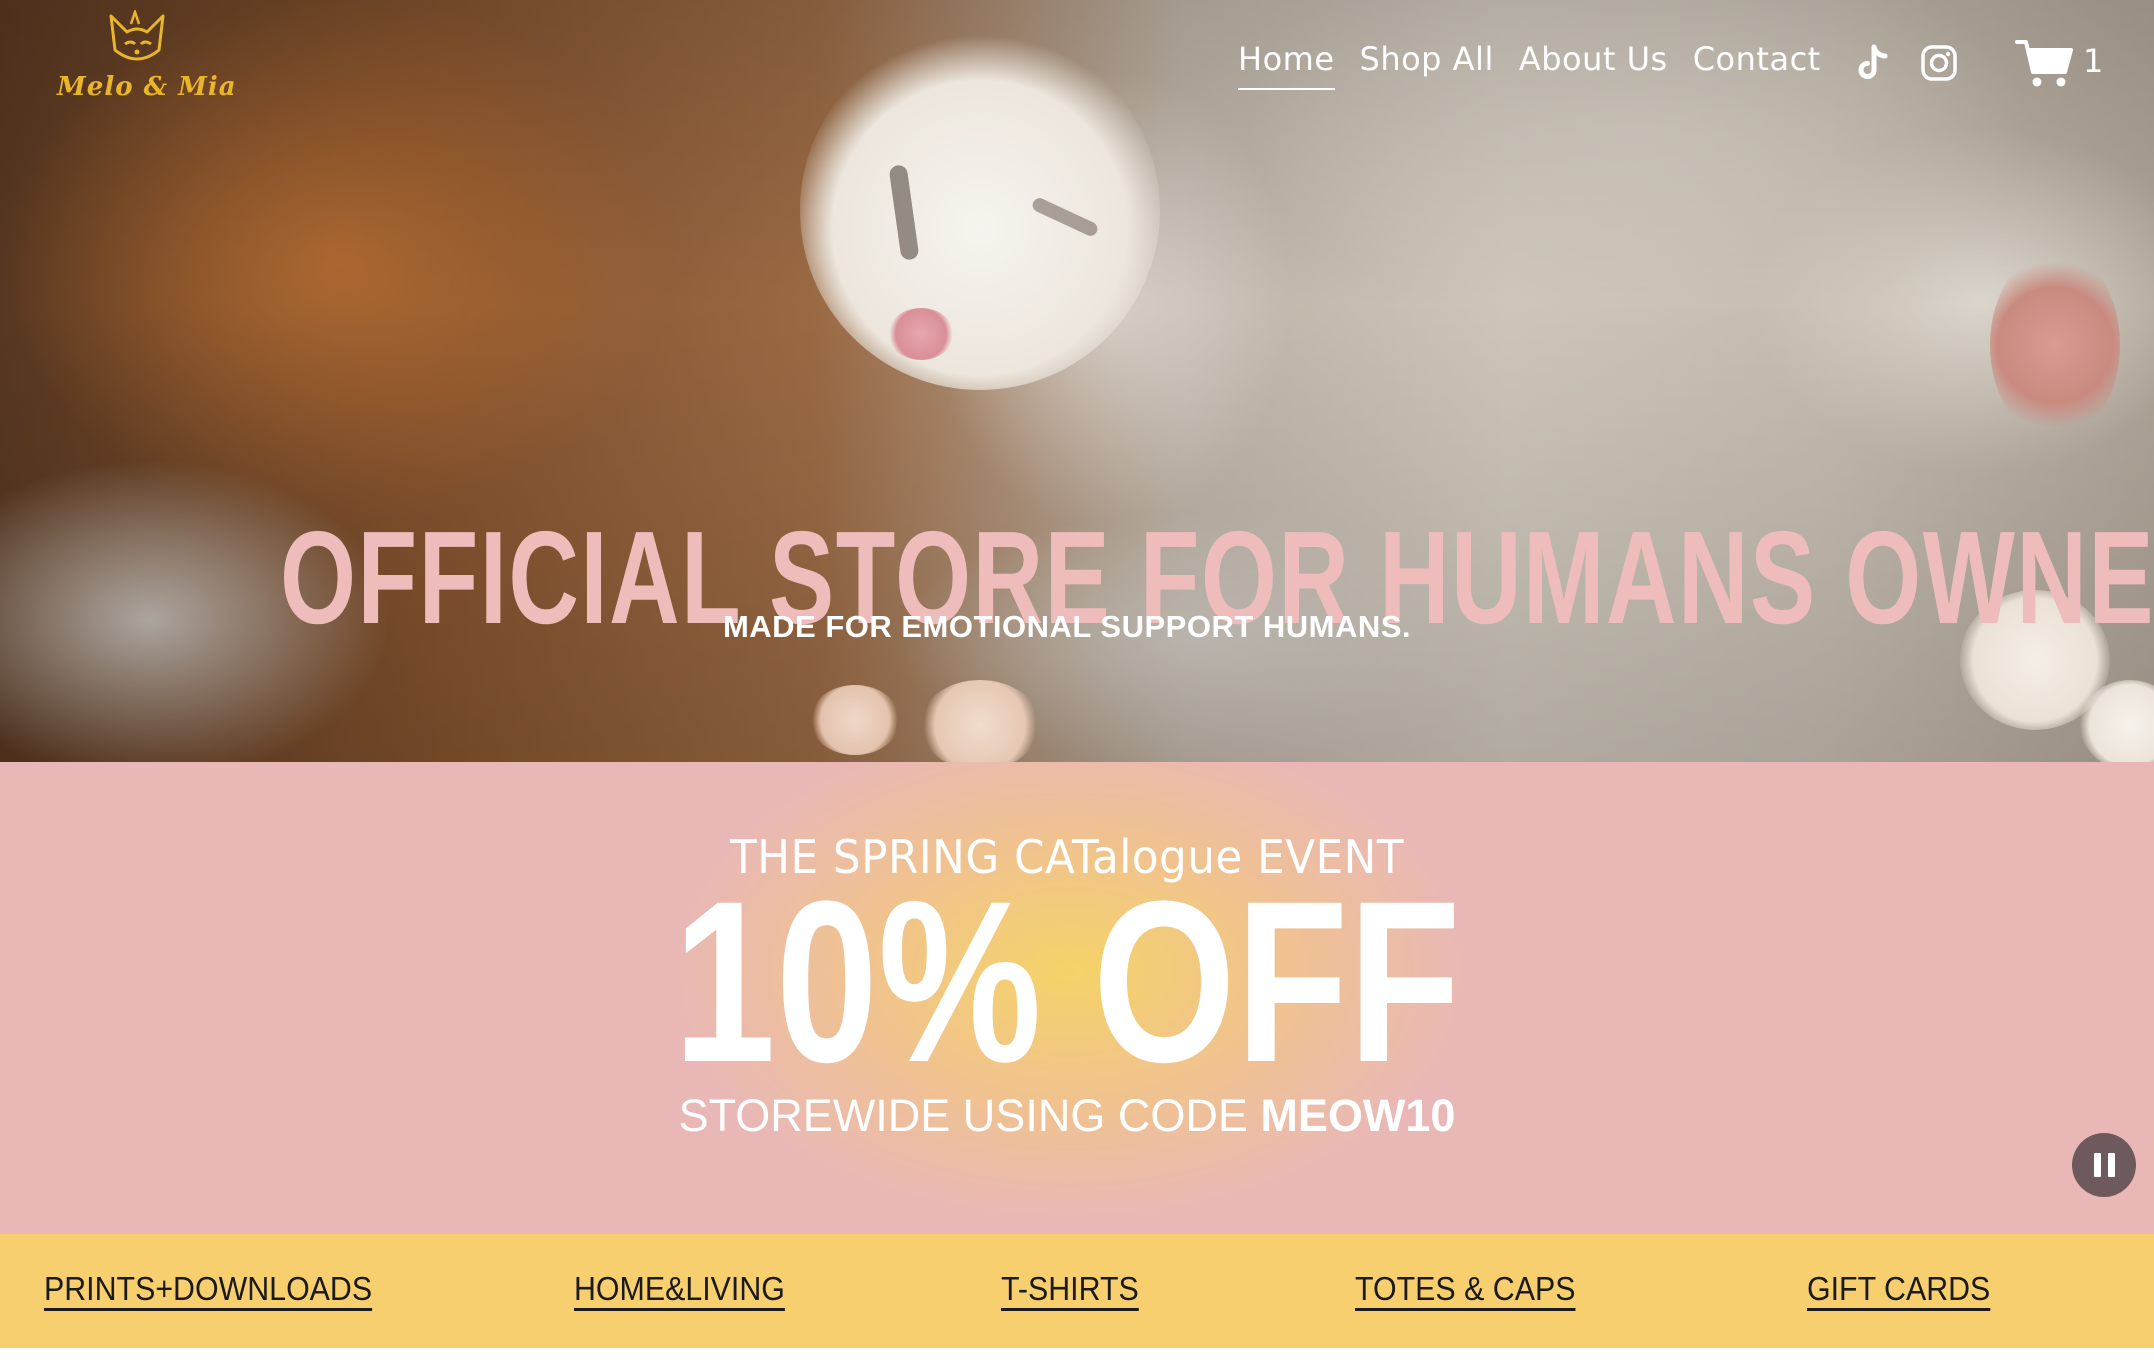 The height and width of the screenshot is (1366, 2154). What do you see at coordinates (1067, 981) in the screenshot?
I see `promo-headline: 10% OFF` at bounding box center [1067, 981].